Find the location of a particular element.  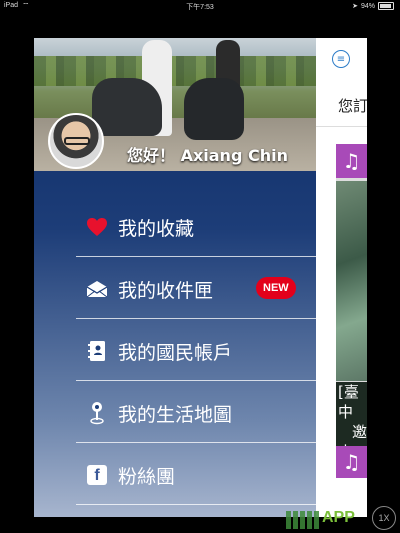

menu-item-label: 我的收藏 is located at coordinates (156, 228).